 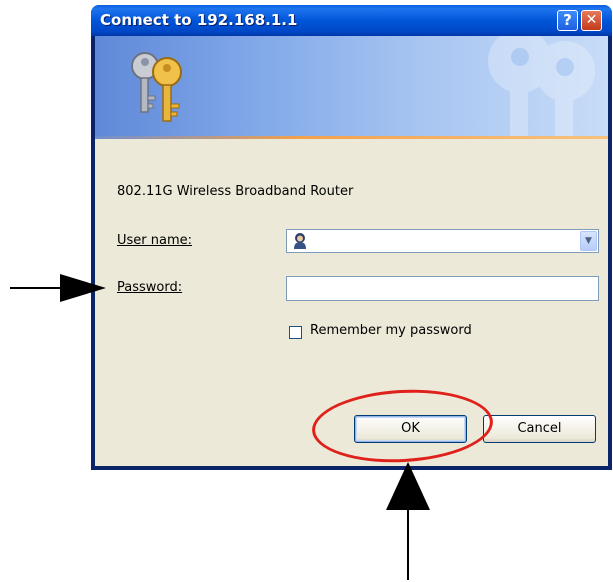 What do you see at coordinates (539, 429) in the screenshot?
I see `cancel-button: Cancel` at bounding box center [539, 429].